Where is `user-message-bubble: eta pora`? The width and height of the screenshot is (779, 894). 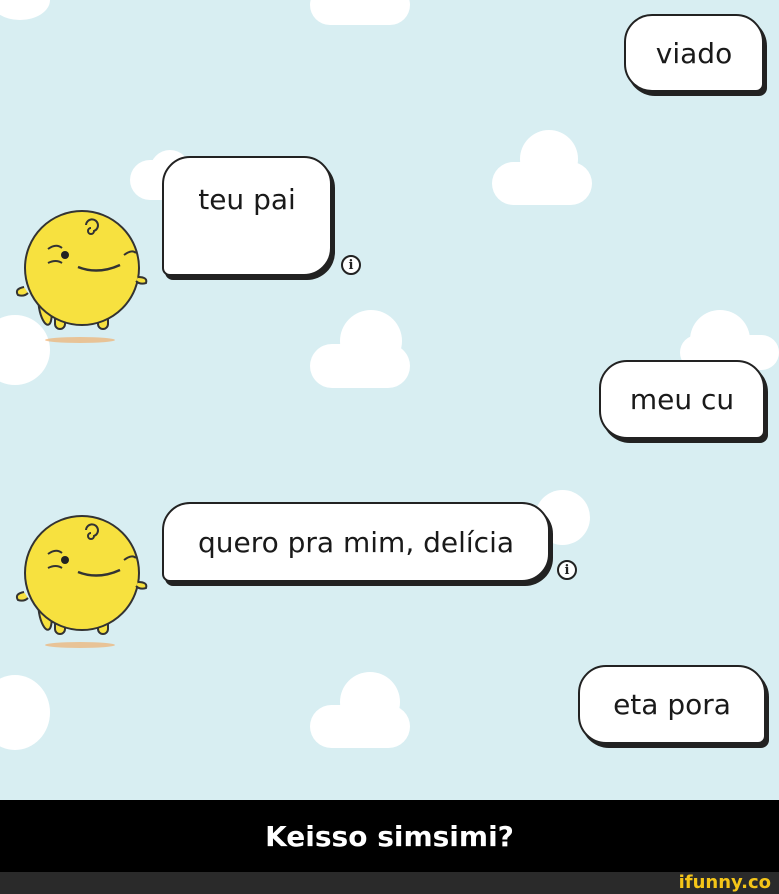 user-message-bubble: eta pora is located at coordinates (672, 704).